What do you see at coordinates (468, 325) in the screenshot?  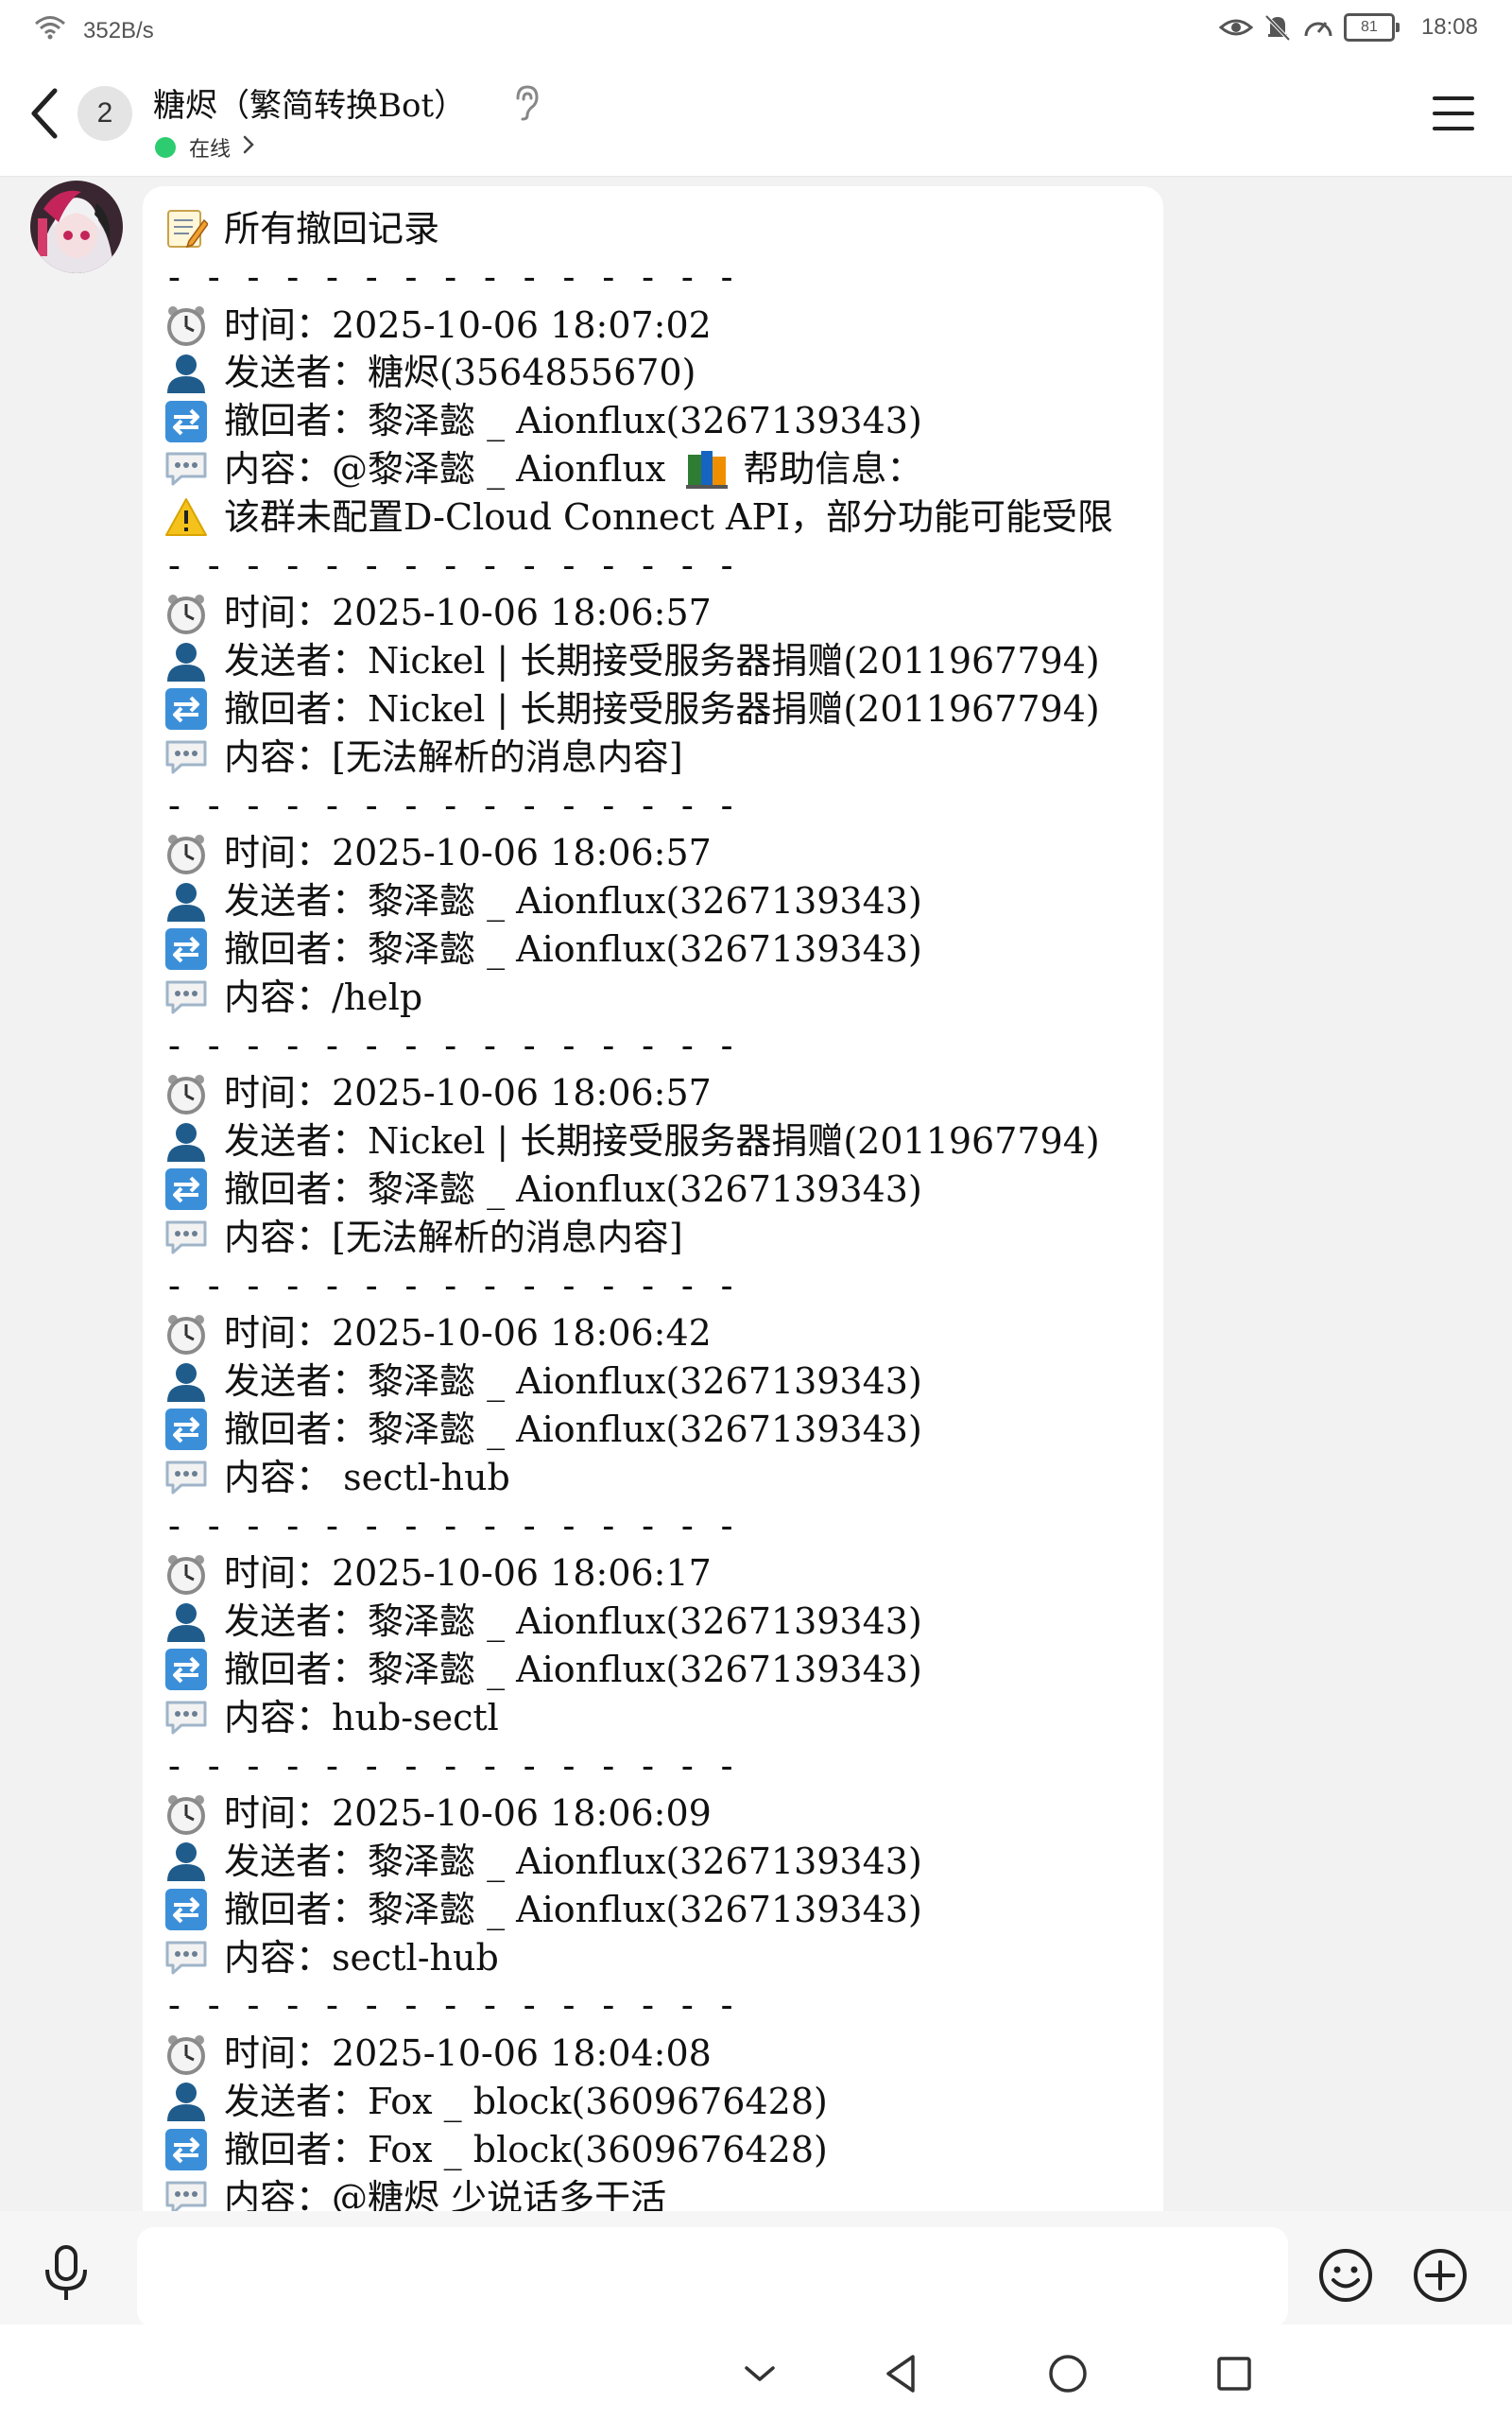 I see `record-time-text: 时间：2025-10-06 18:07:02` at bounding box center [468, 325].